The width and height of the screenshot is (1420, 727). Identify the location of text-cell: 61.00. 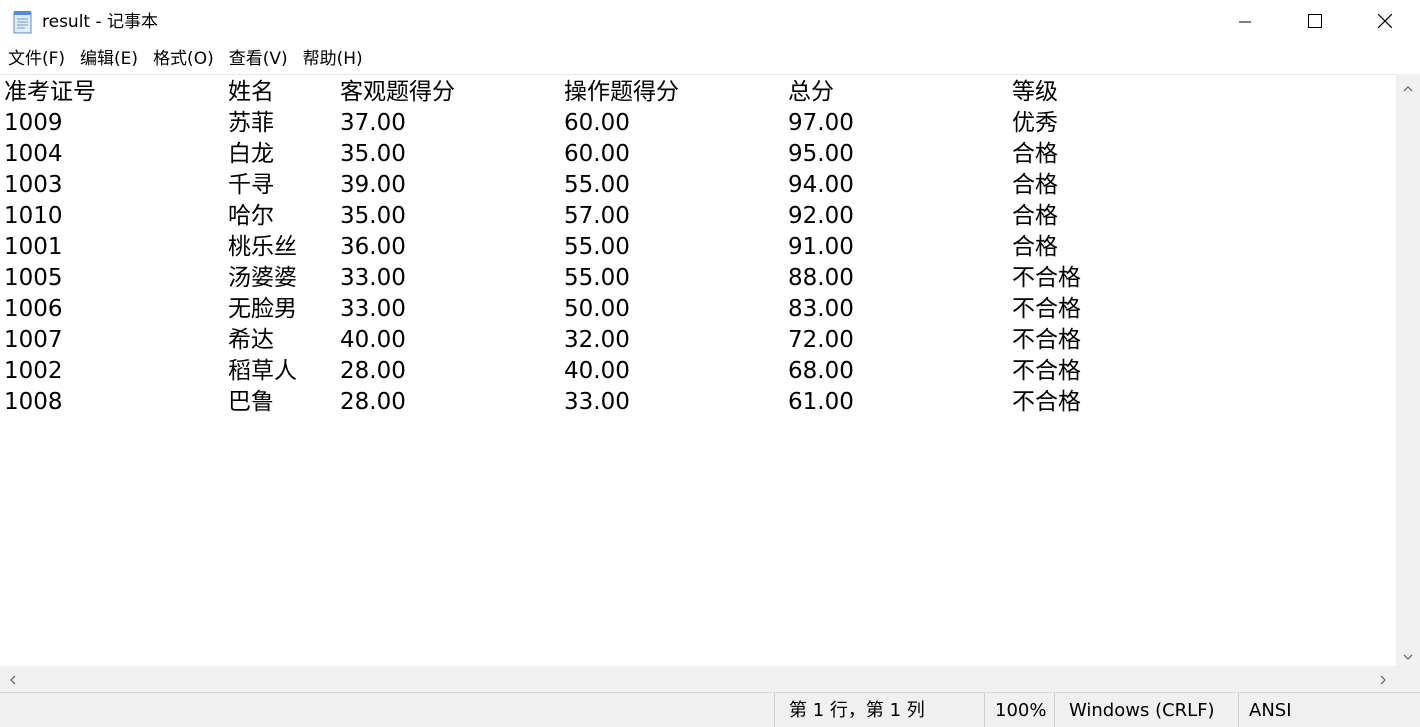
(821, 402).